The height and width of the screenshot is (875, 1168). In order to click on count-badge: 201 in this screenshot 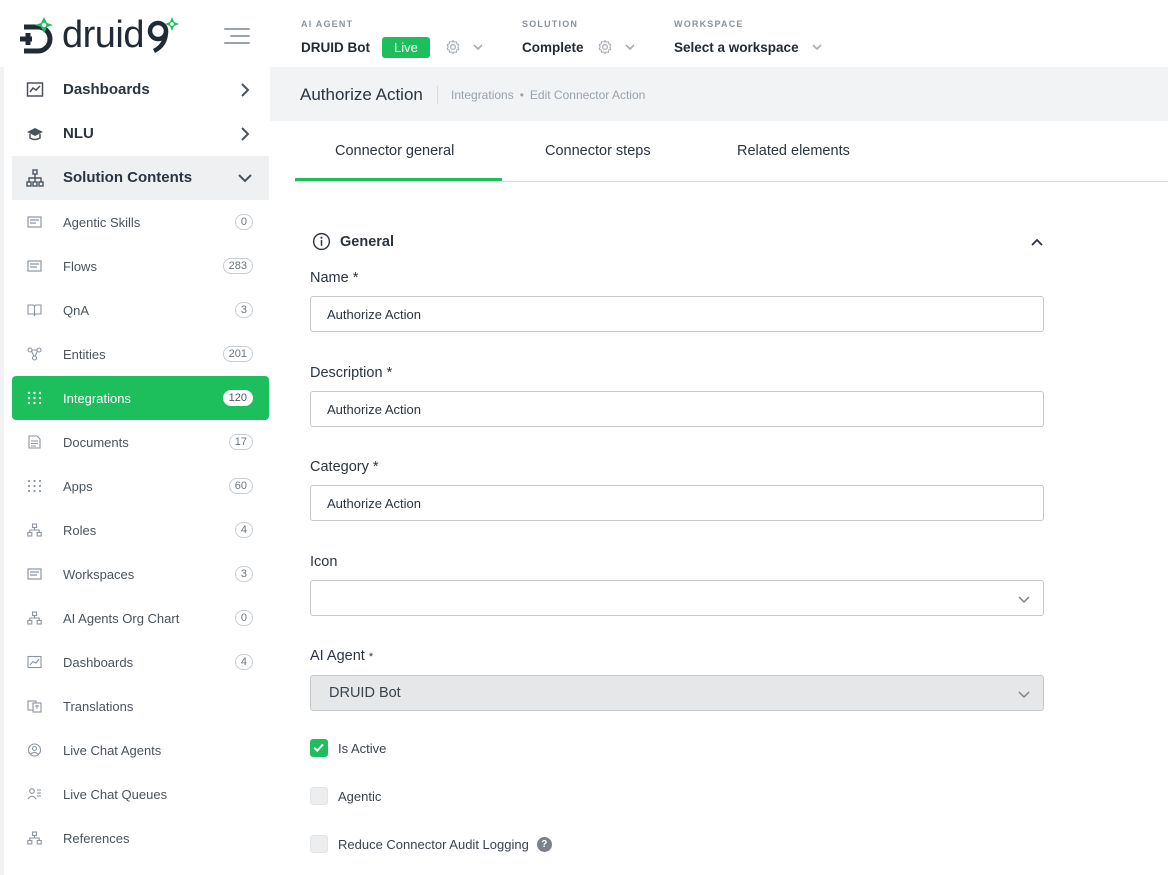, I will do `click(237, 354)`.